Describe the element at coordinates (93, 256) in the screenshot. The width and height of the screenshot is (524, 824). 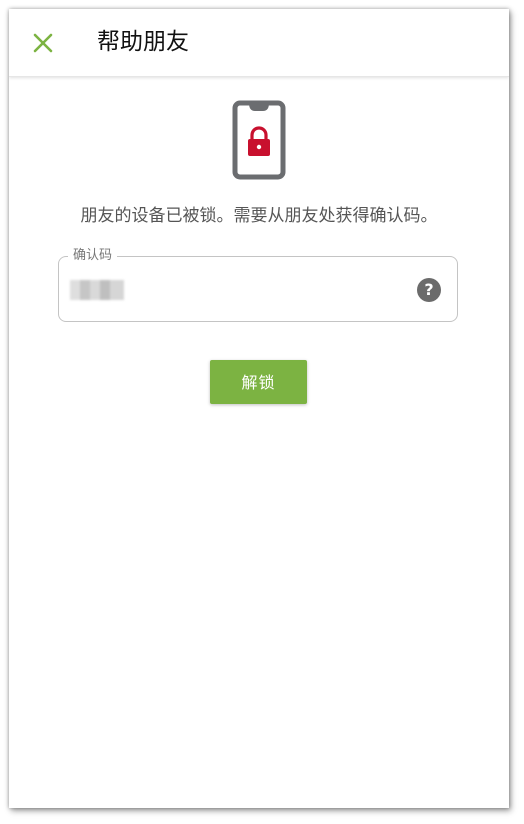
I see `confirmation-code-label: 确认码` at that location.